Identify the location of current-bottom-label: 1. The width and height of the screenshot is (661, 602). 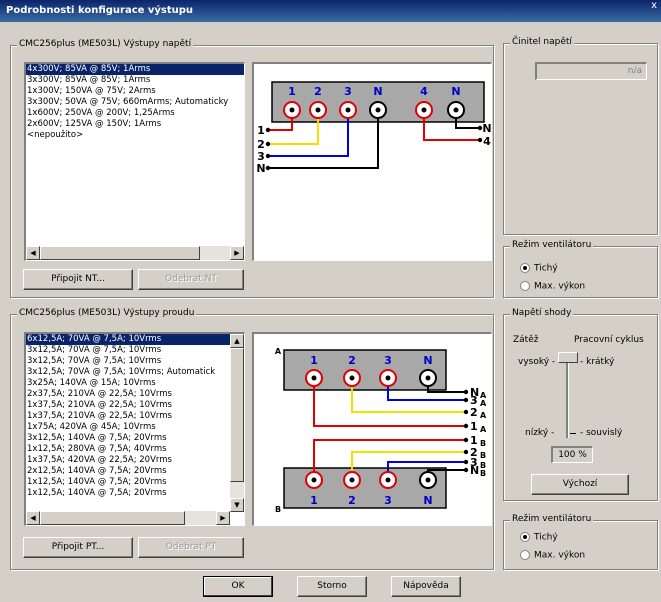
(314, 500).